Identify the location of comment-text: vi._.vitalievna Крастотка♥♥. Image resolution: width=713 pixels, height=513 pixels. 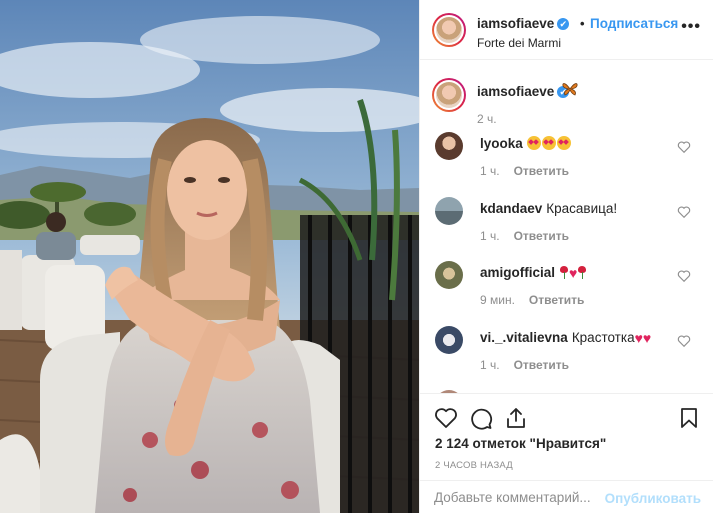
(565, 337).